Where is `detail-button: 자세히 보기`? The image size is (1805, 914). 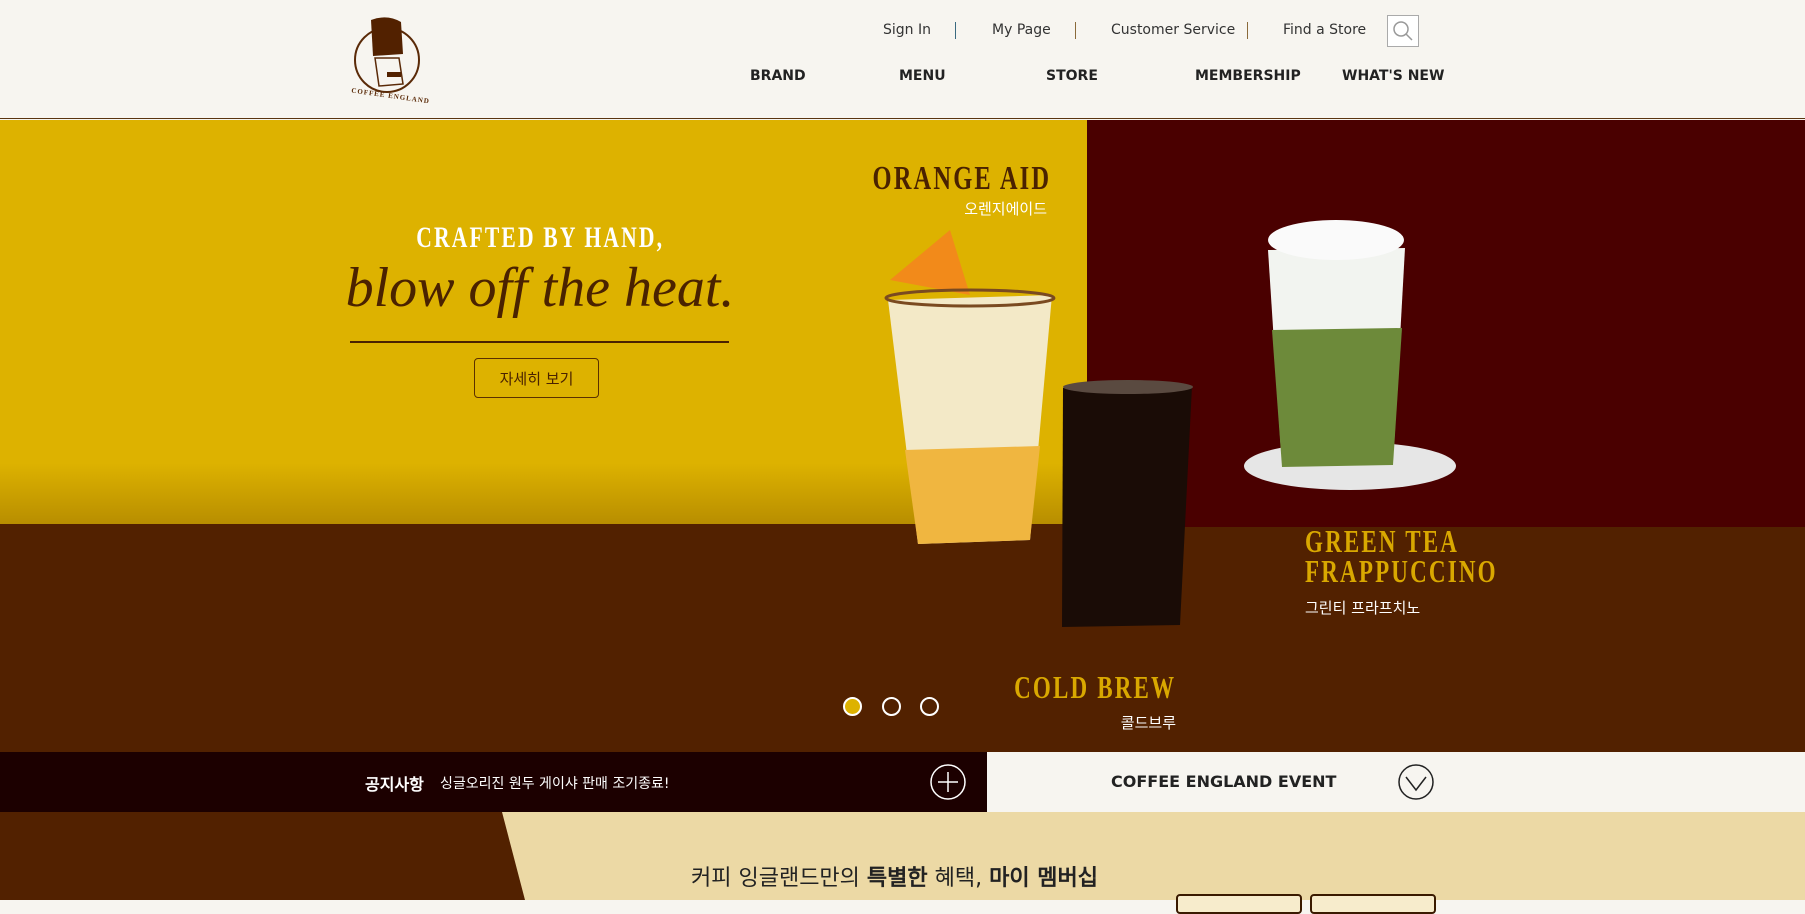
detail-button: 자세히 보기 is located at coordinates (536, 378).